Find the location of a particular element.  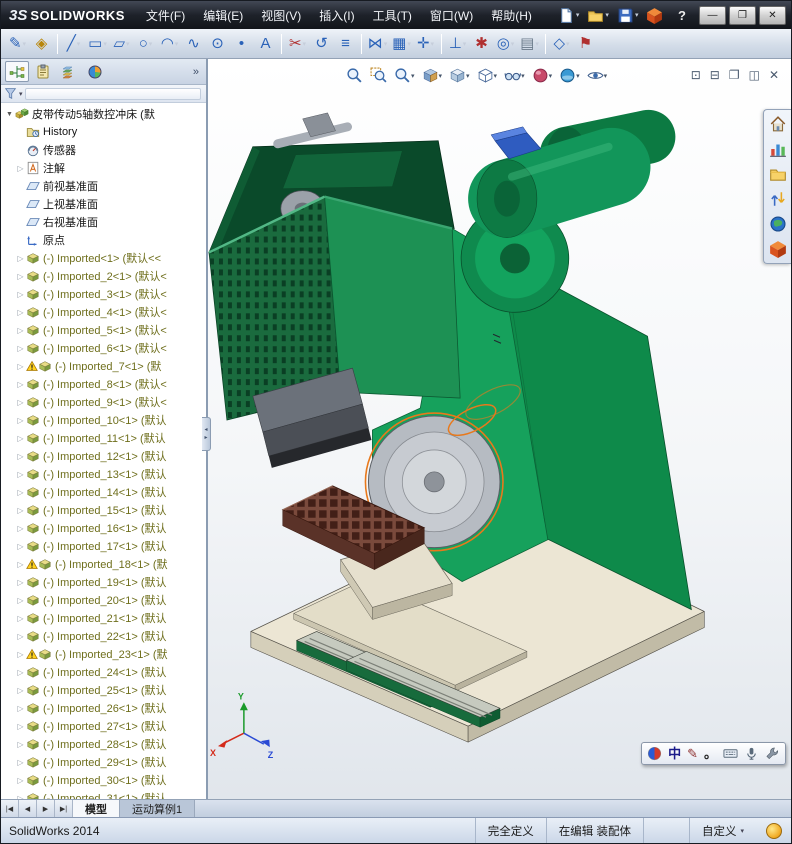

component-imported-6: ▷ (-) Imported_6<1> (默认< is located at coordinates (103, 348).